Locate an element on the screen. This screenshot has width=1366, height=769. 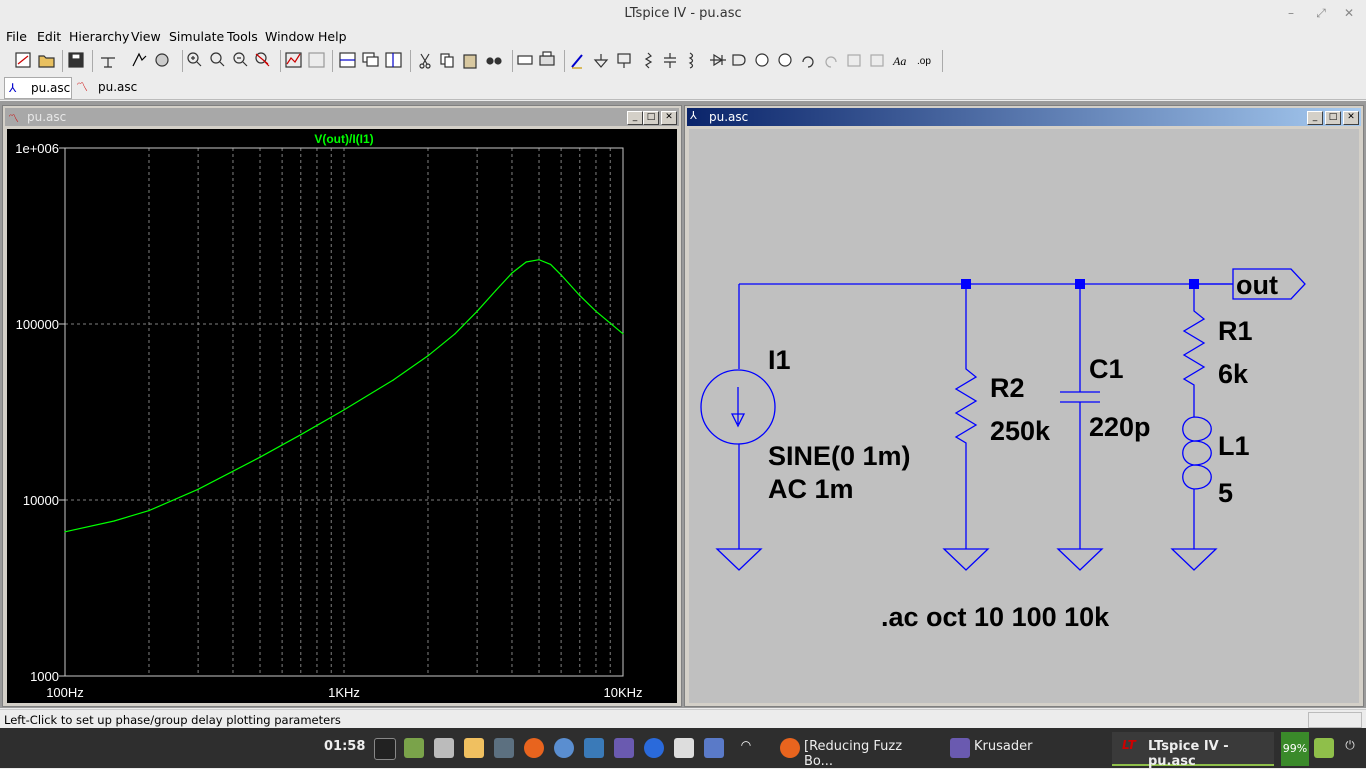
plot-window-titlebar: 〽 pu.asc _ □ ✕ is located at coordinates (342, 117).